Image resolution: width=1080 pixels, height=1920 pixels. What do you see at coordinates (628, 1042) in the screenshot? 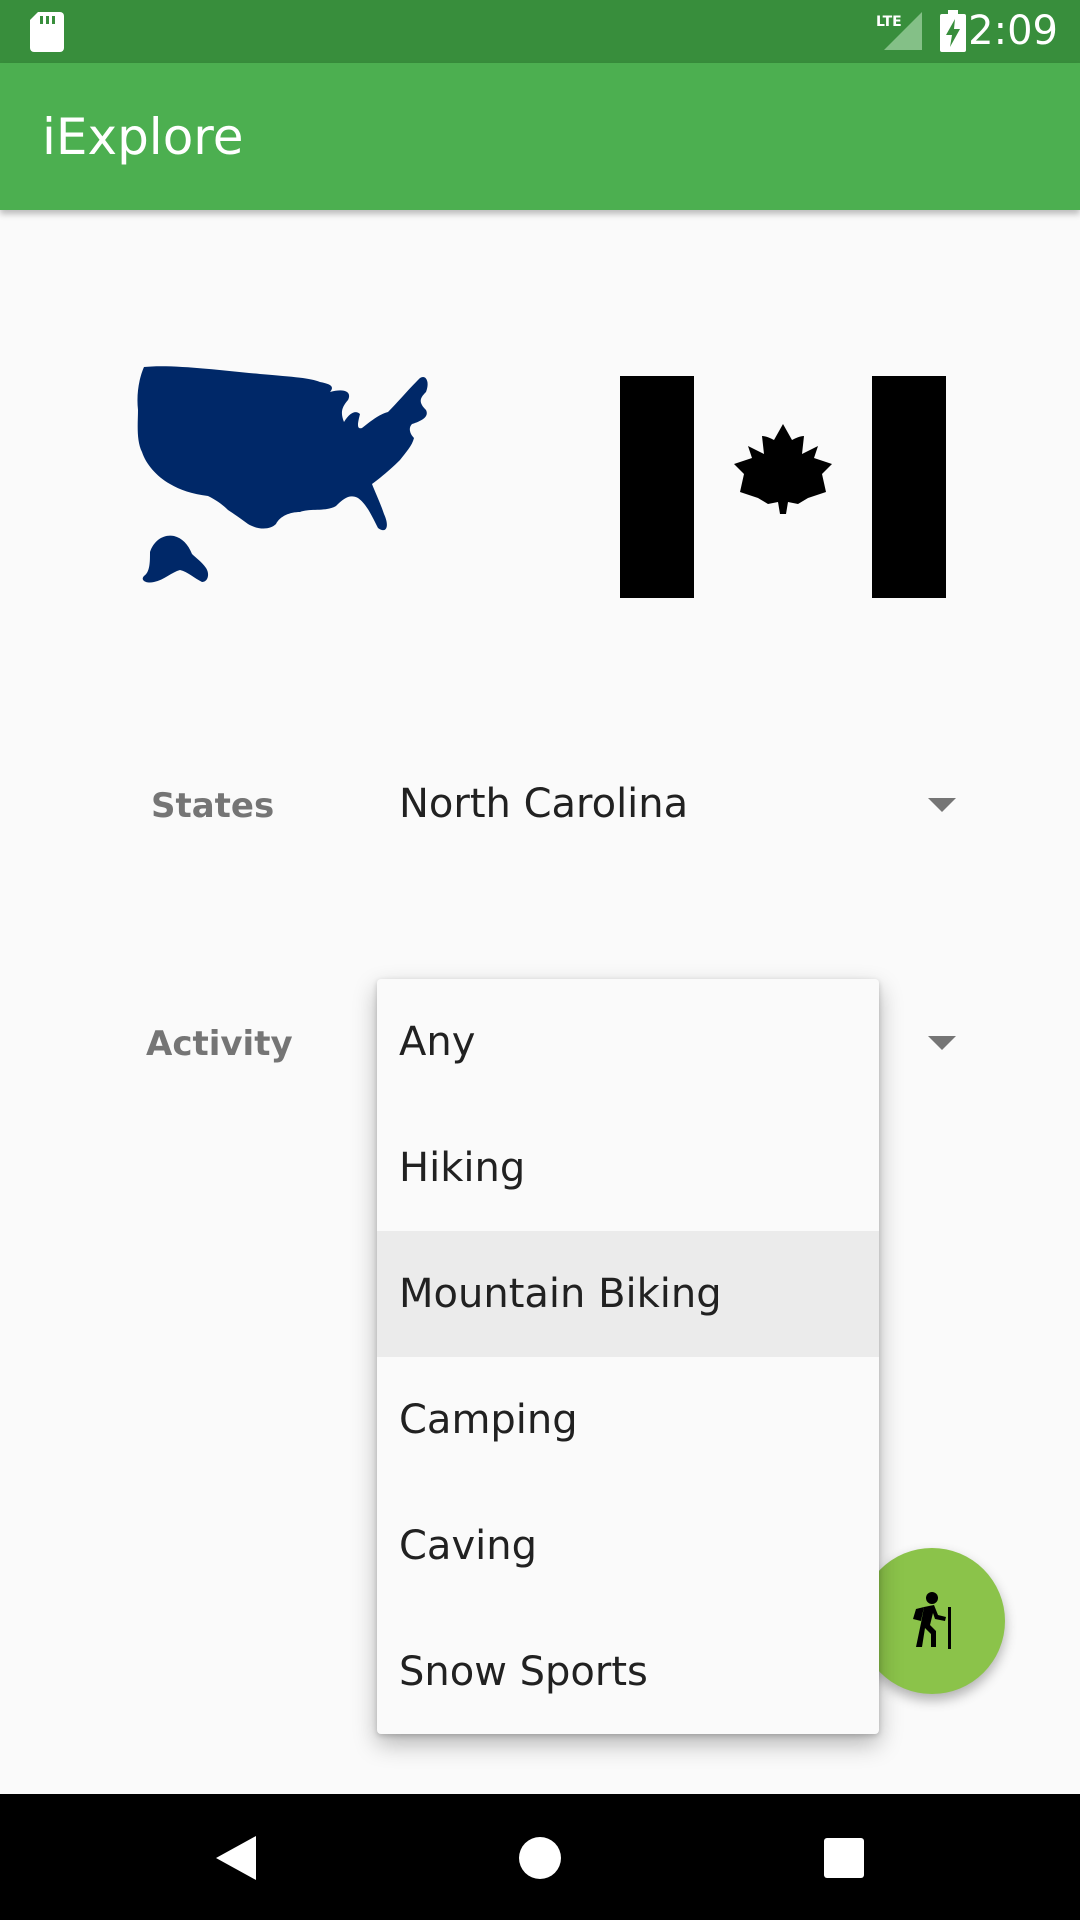
I see `dropdown-item-any: Any` at bounding box center [628, 1042].